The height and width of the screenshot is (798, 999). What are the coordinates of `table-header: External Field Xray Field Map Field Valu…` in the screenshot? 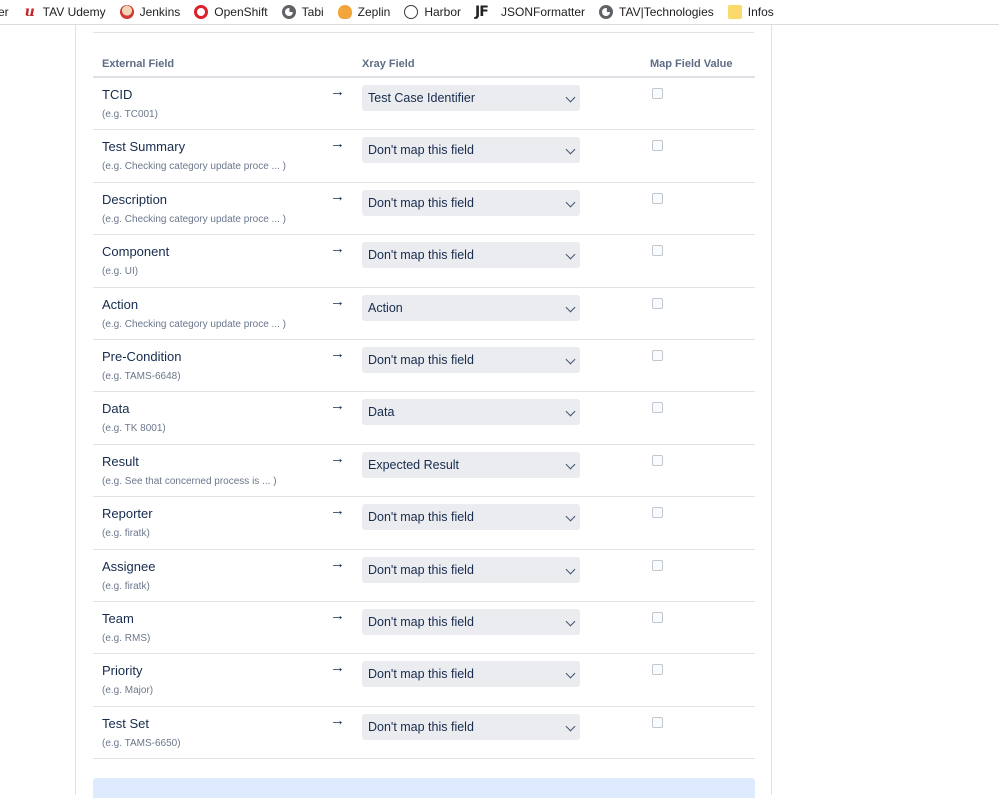 It's located at (424, 63).